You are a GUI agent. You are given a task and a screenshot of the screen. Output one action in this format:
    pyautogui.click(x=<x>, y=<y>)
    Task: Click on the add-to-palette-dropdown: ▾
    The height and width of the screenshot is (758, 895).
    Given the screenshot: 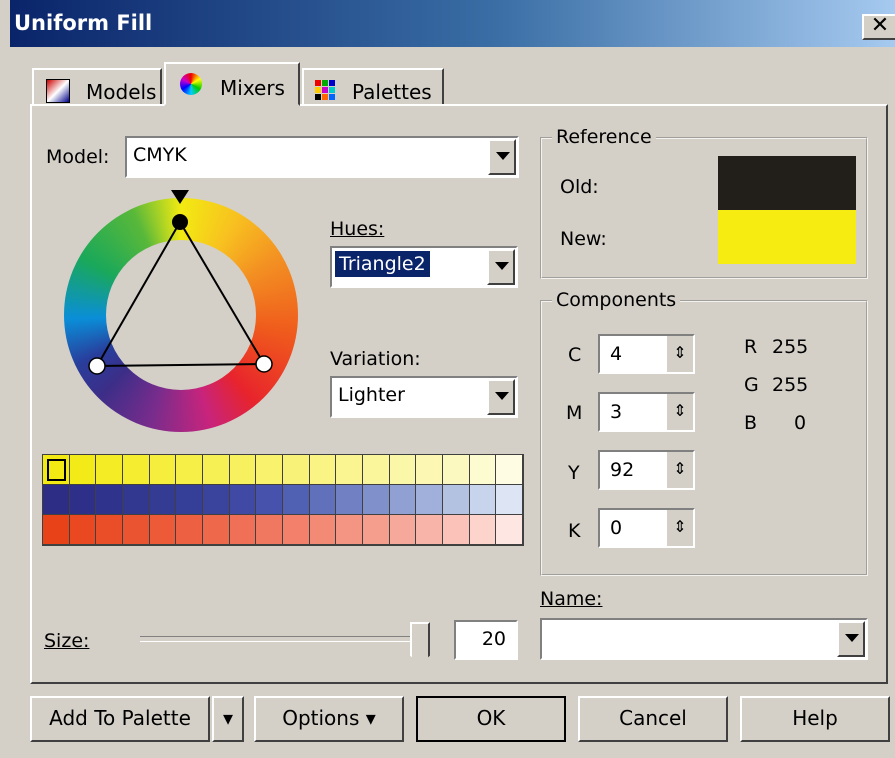 What is the action you would take?
    pyautogui.click(x=228, y=719)
    